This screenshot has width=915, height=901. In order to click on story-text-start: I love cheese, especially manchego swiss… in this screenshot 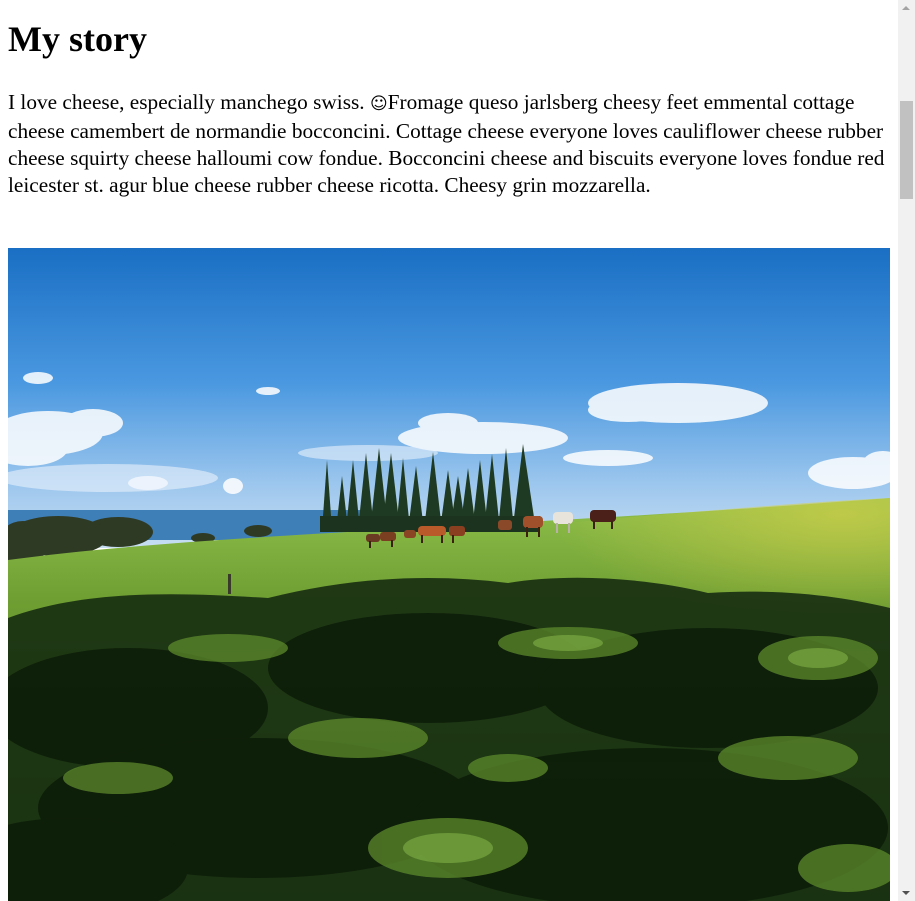, I will do `click(189, 102)`.